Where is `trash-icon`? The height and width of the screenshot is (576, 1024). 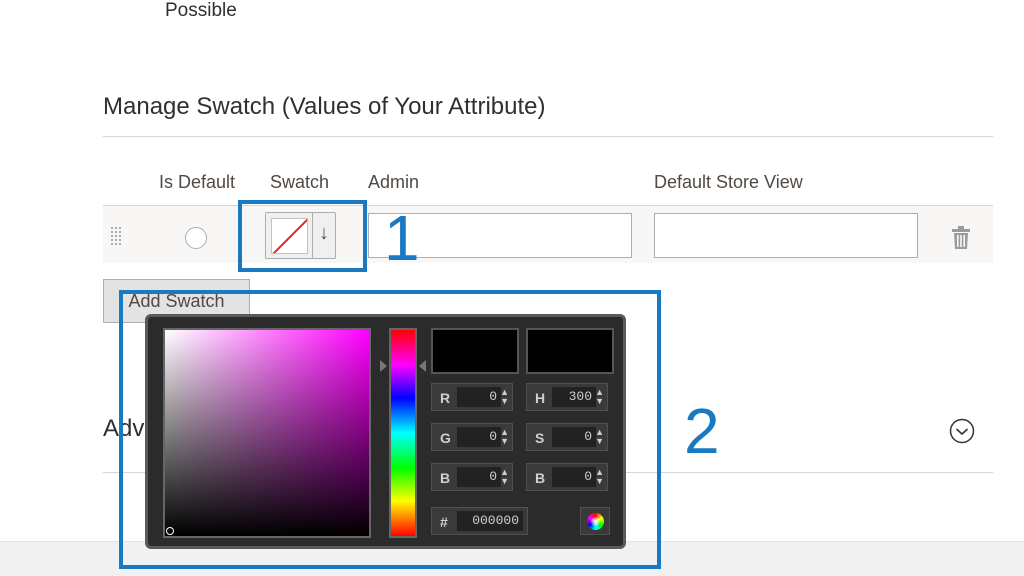
trash-icon is located at coordinates (961, 238).